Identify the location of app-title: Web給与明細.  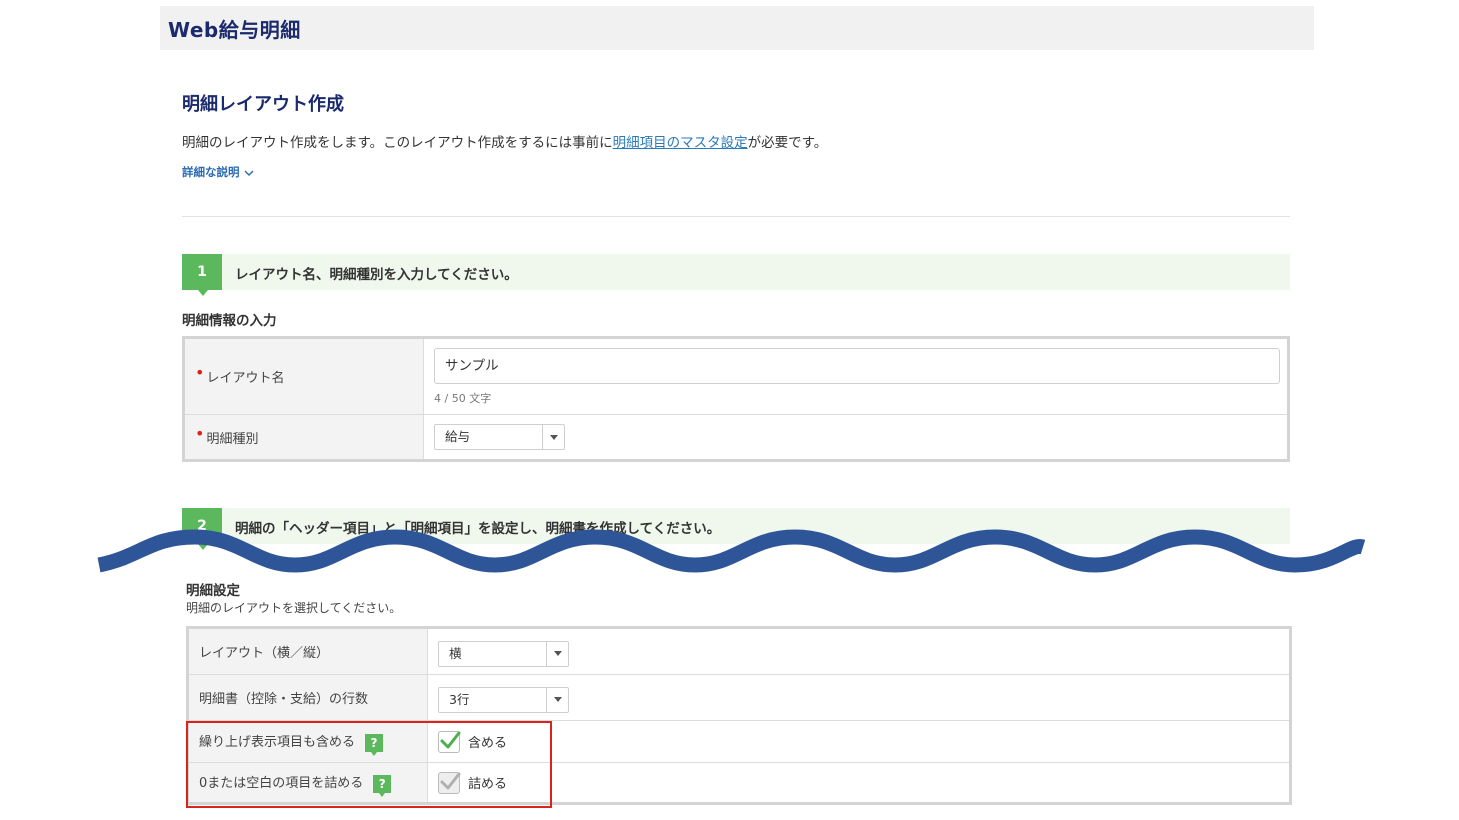
(234, 30).